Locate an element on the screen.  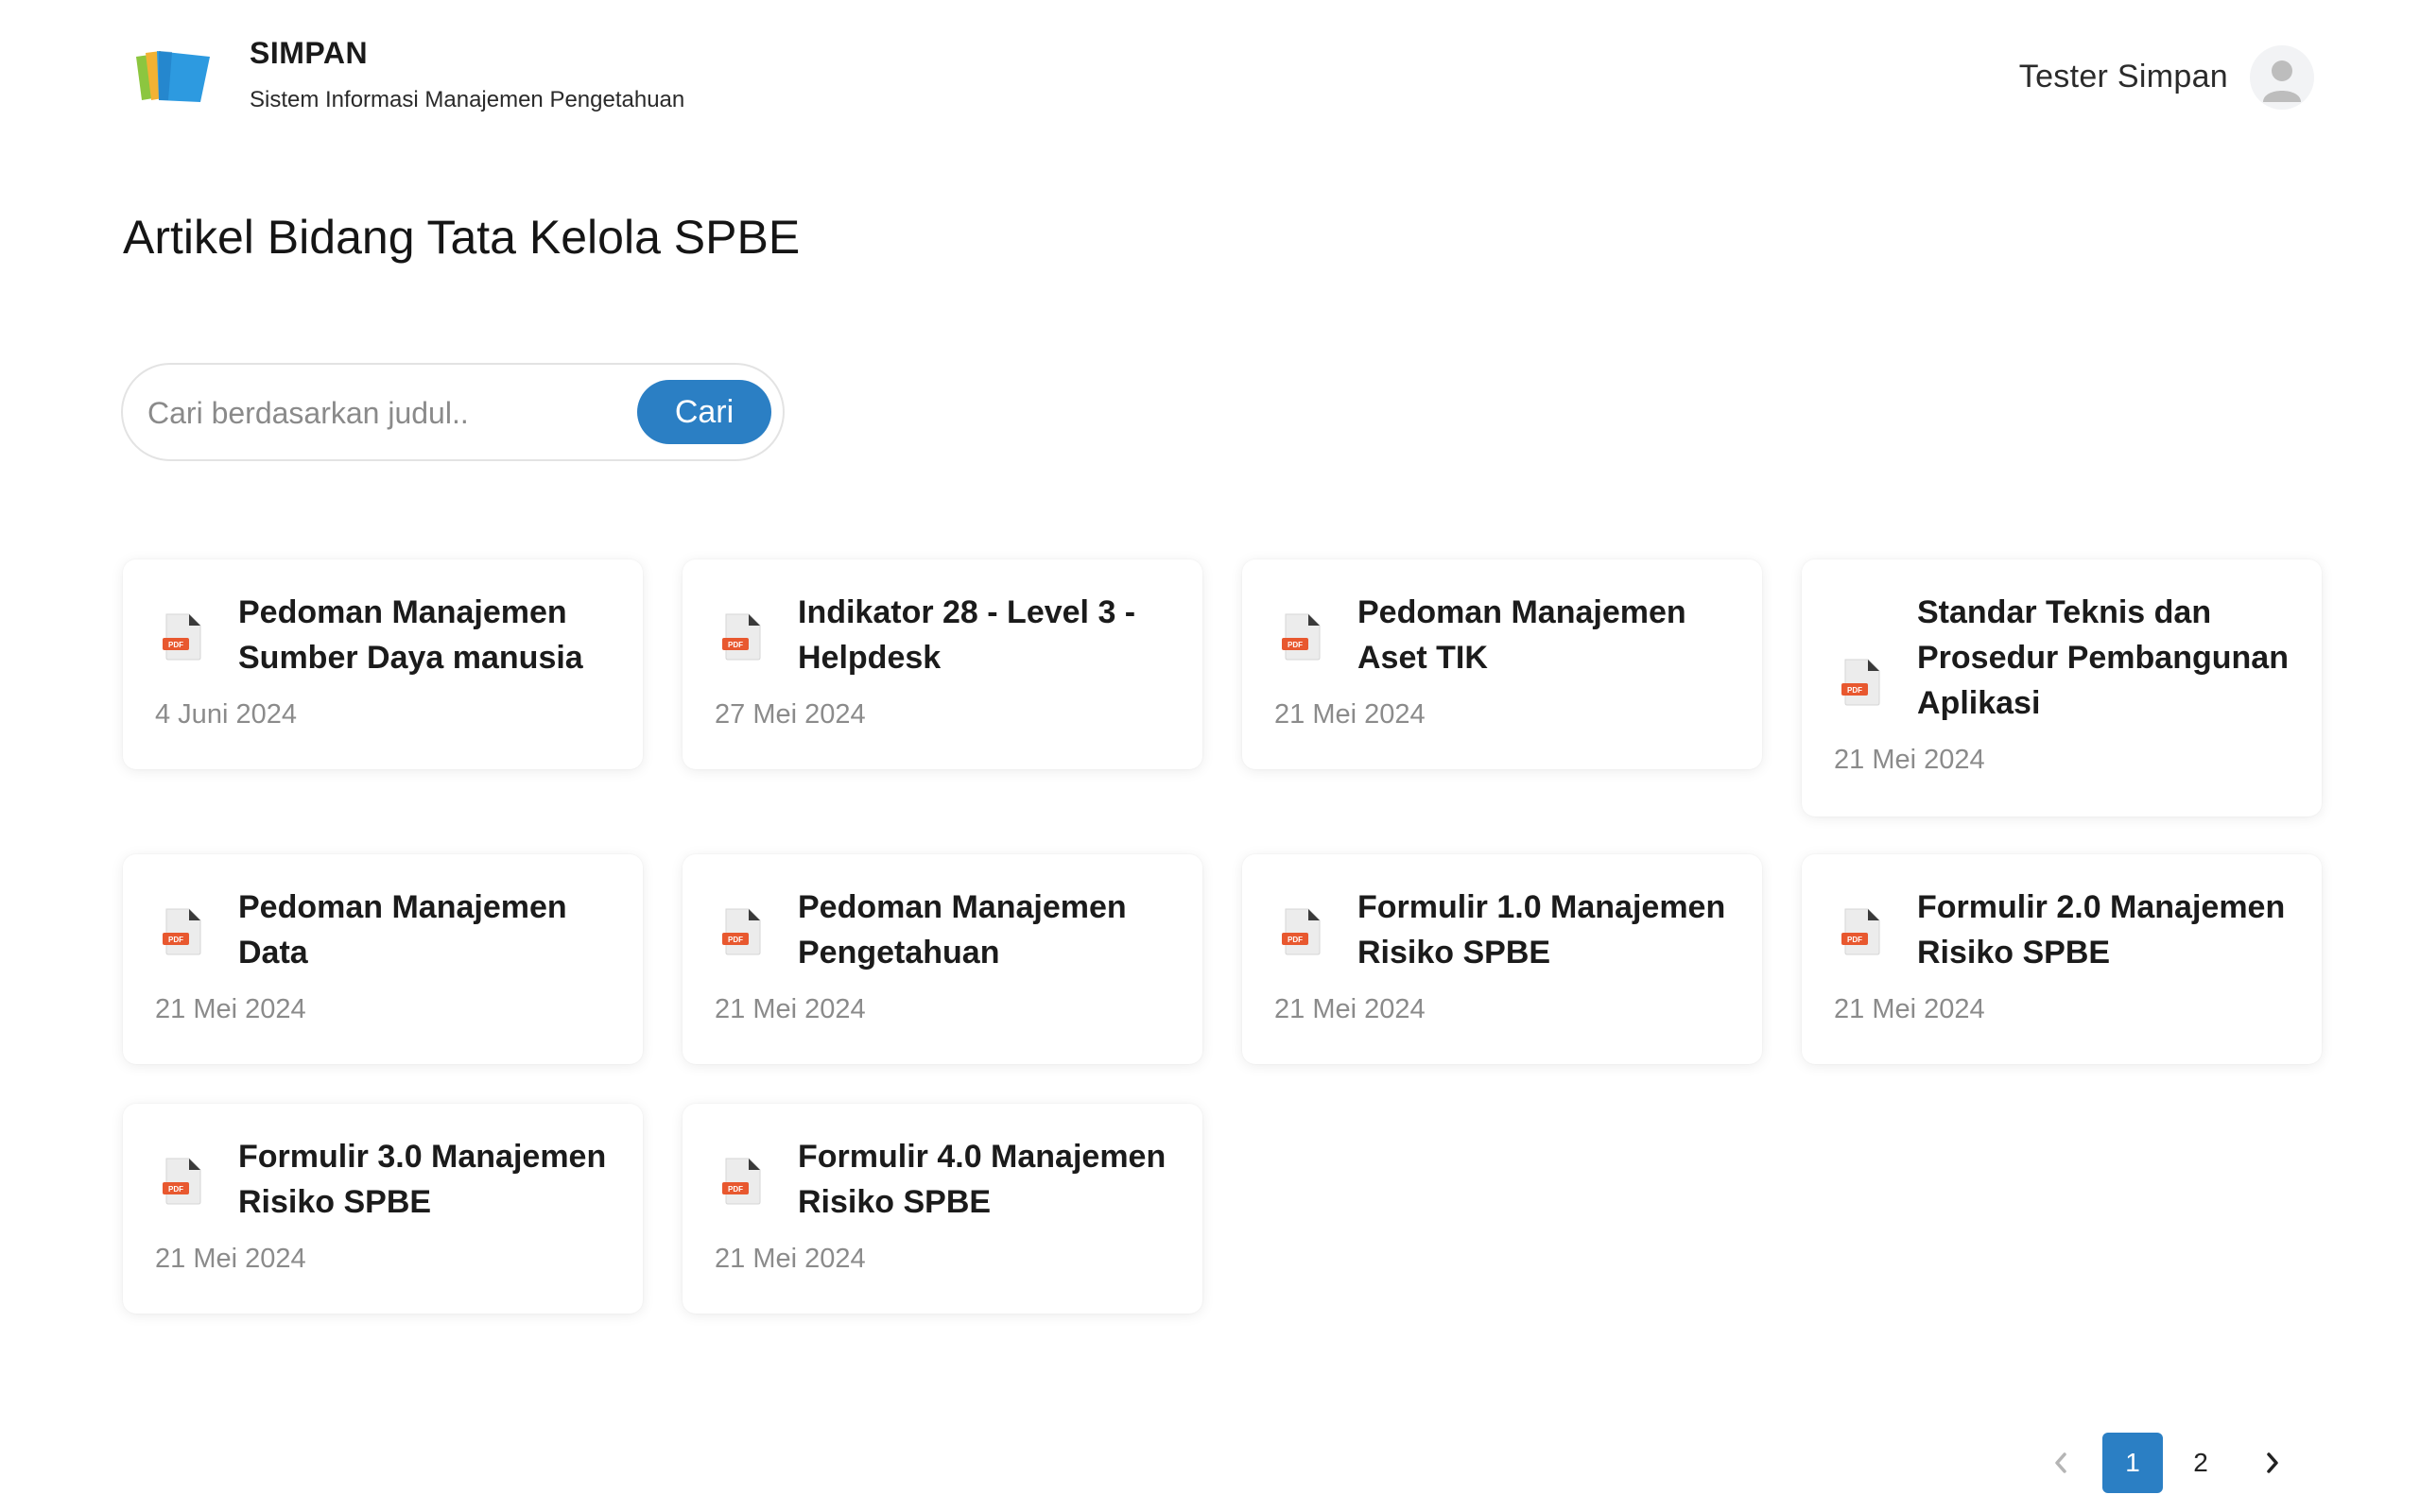
article-title: Formulir 4.0 Manajemen Risiko SPBE is located at coordinates (983, 1179).